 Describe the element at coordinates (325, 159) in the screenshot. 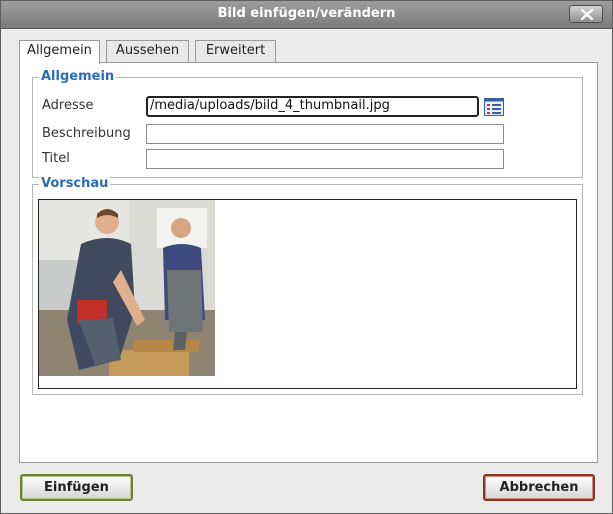

I see `title-input` at that location.